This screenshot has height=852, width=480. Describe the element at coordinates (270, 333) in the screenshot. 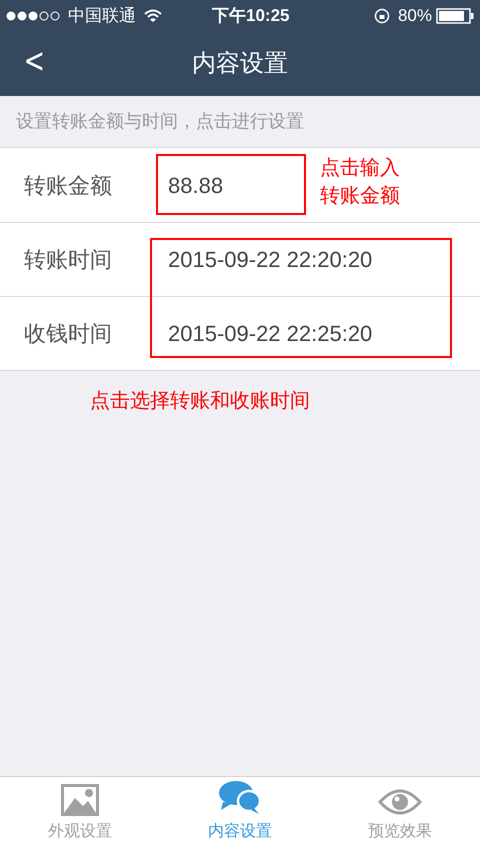

I see `field-value: 2015-09-22 22:25:20` at that location.